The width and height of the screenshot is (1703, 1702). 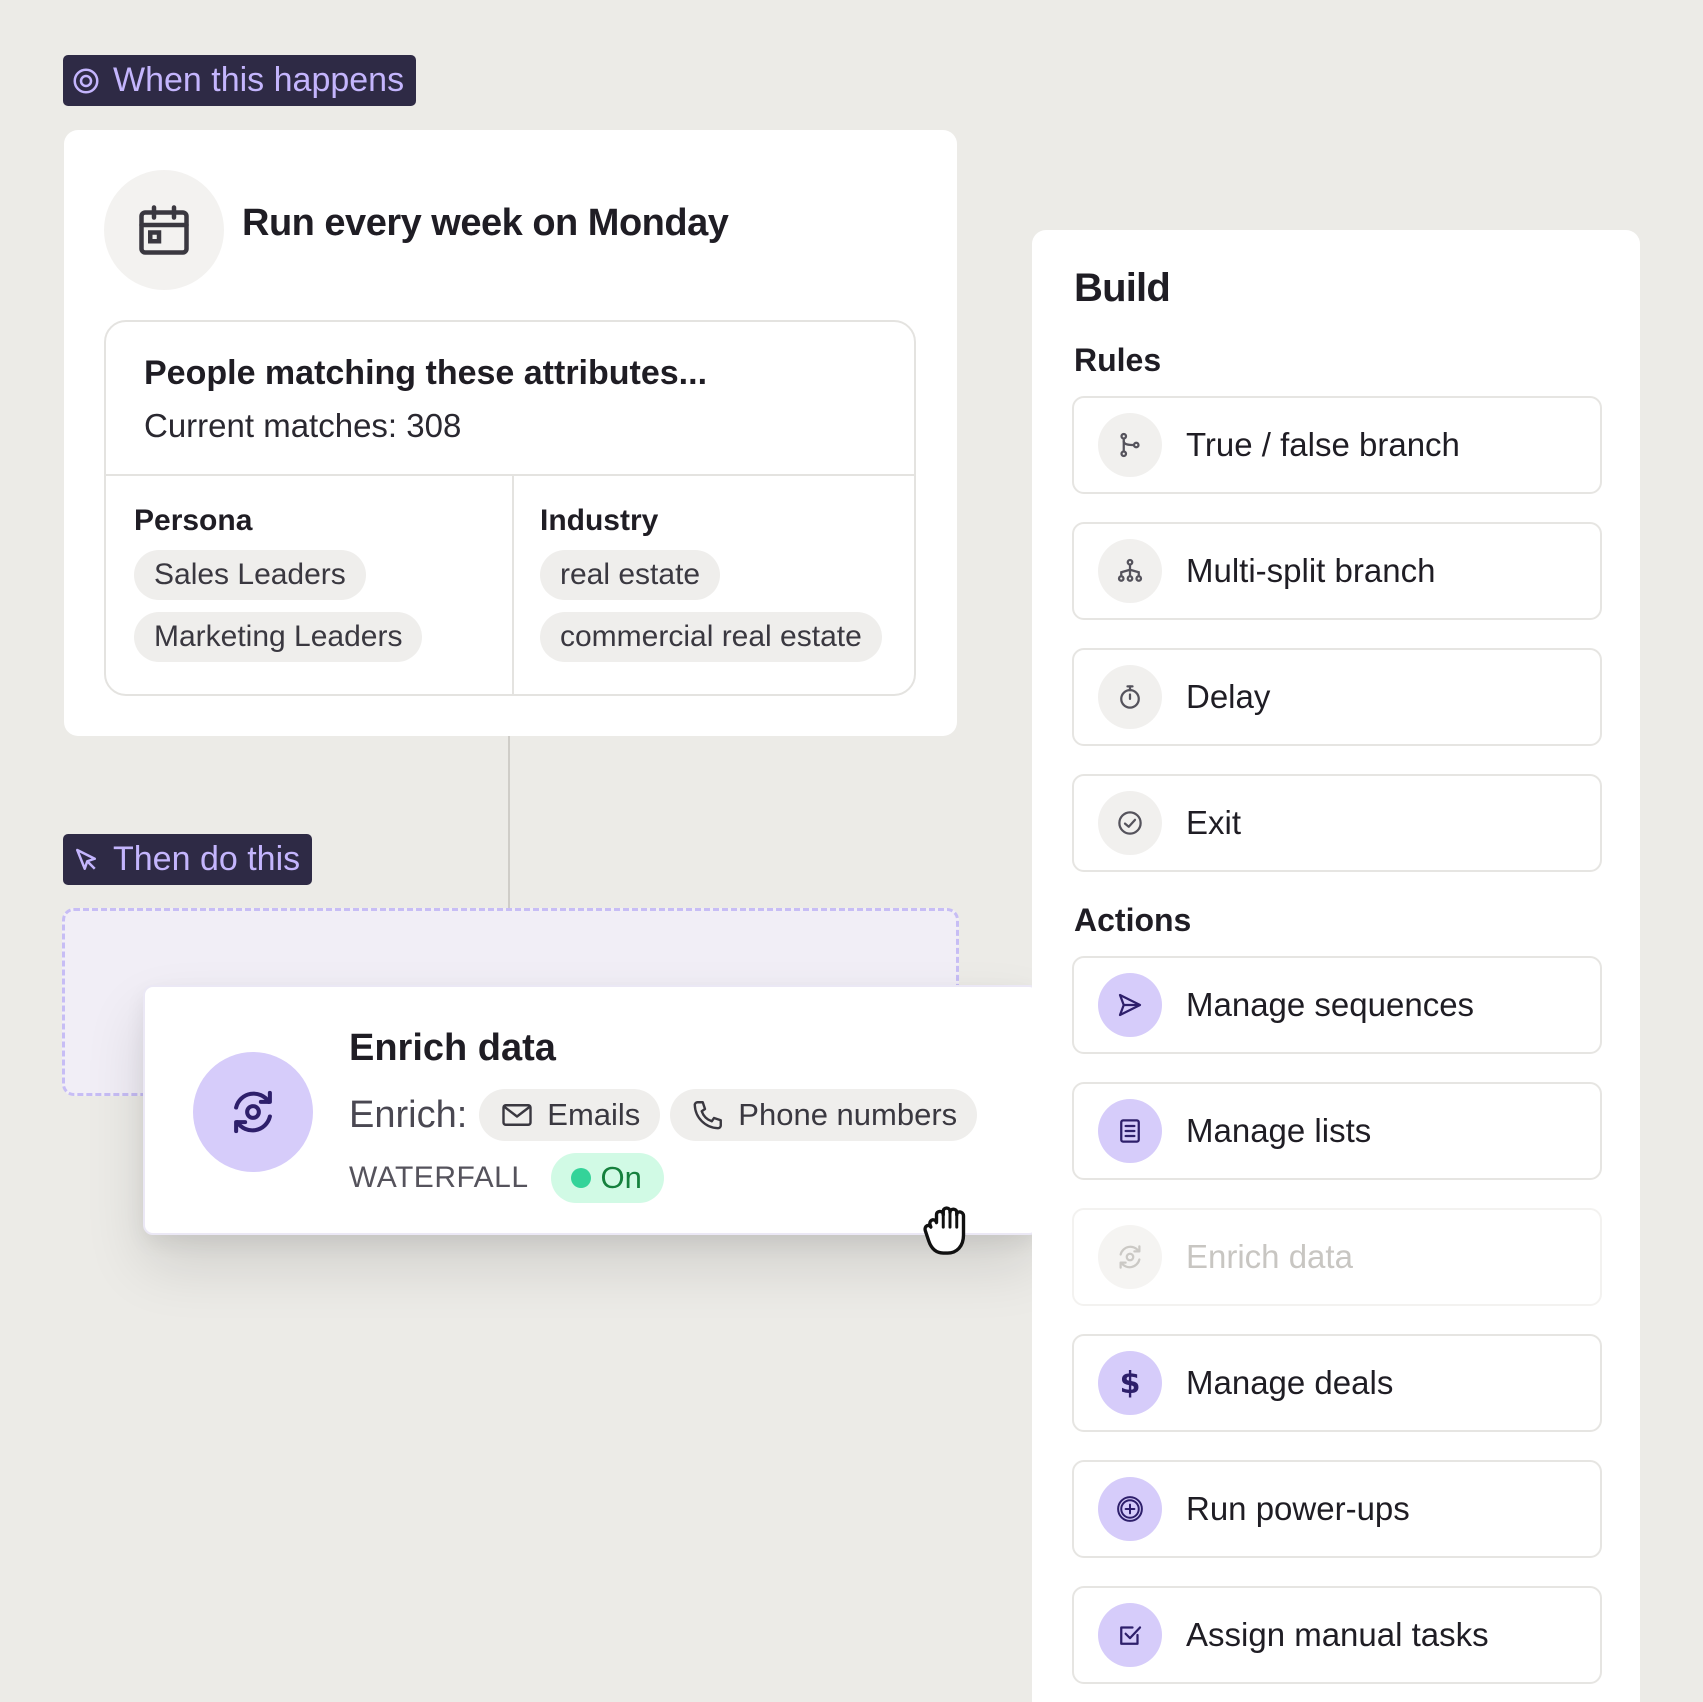 I want to click on emails-pill: Emails, so click(x=570, y=1115).